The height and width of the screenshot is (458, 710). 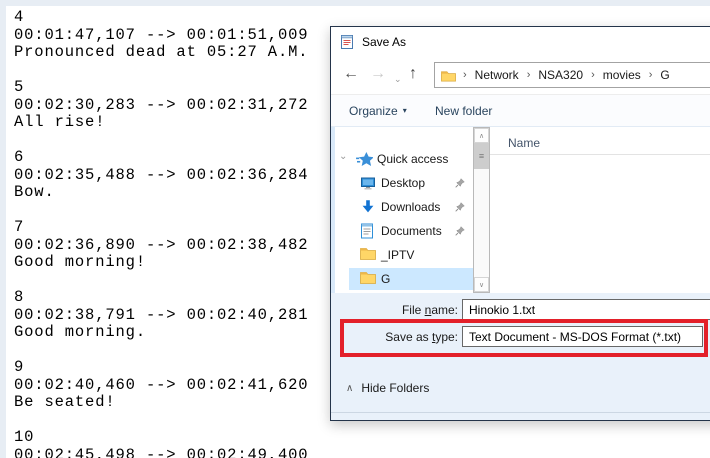 I want to click on tree-scrollbar: ∧ ≡ ∨, so click(x=481, y=210).